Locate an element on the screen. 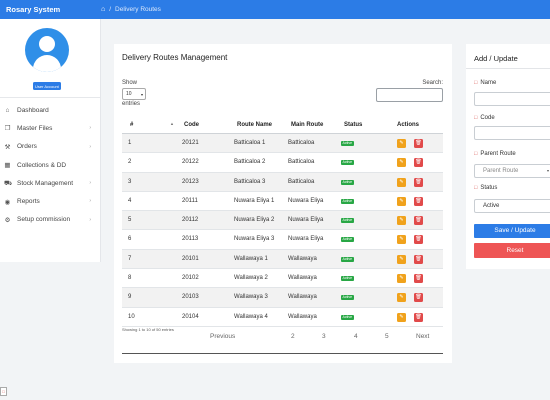  sidebar-item-reports: ◉ Reports › is located at coordinates (50, 201).